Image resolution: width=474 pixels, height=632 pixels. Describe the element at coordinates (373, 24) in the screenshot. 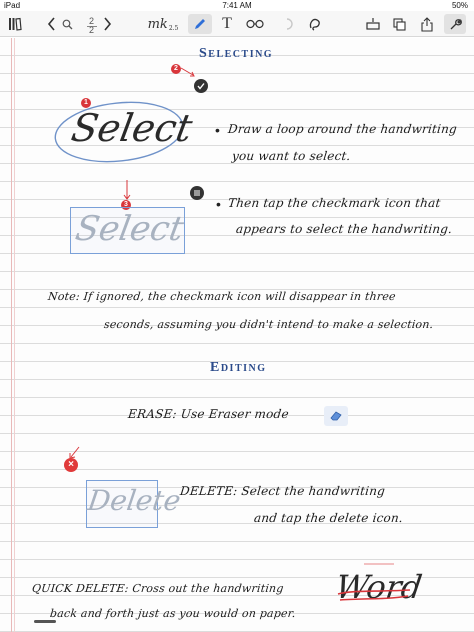

I see `insert-icon` at that location.